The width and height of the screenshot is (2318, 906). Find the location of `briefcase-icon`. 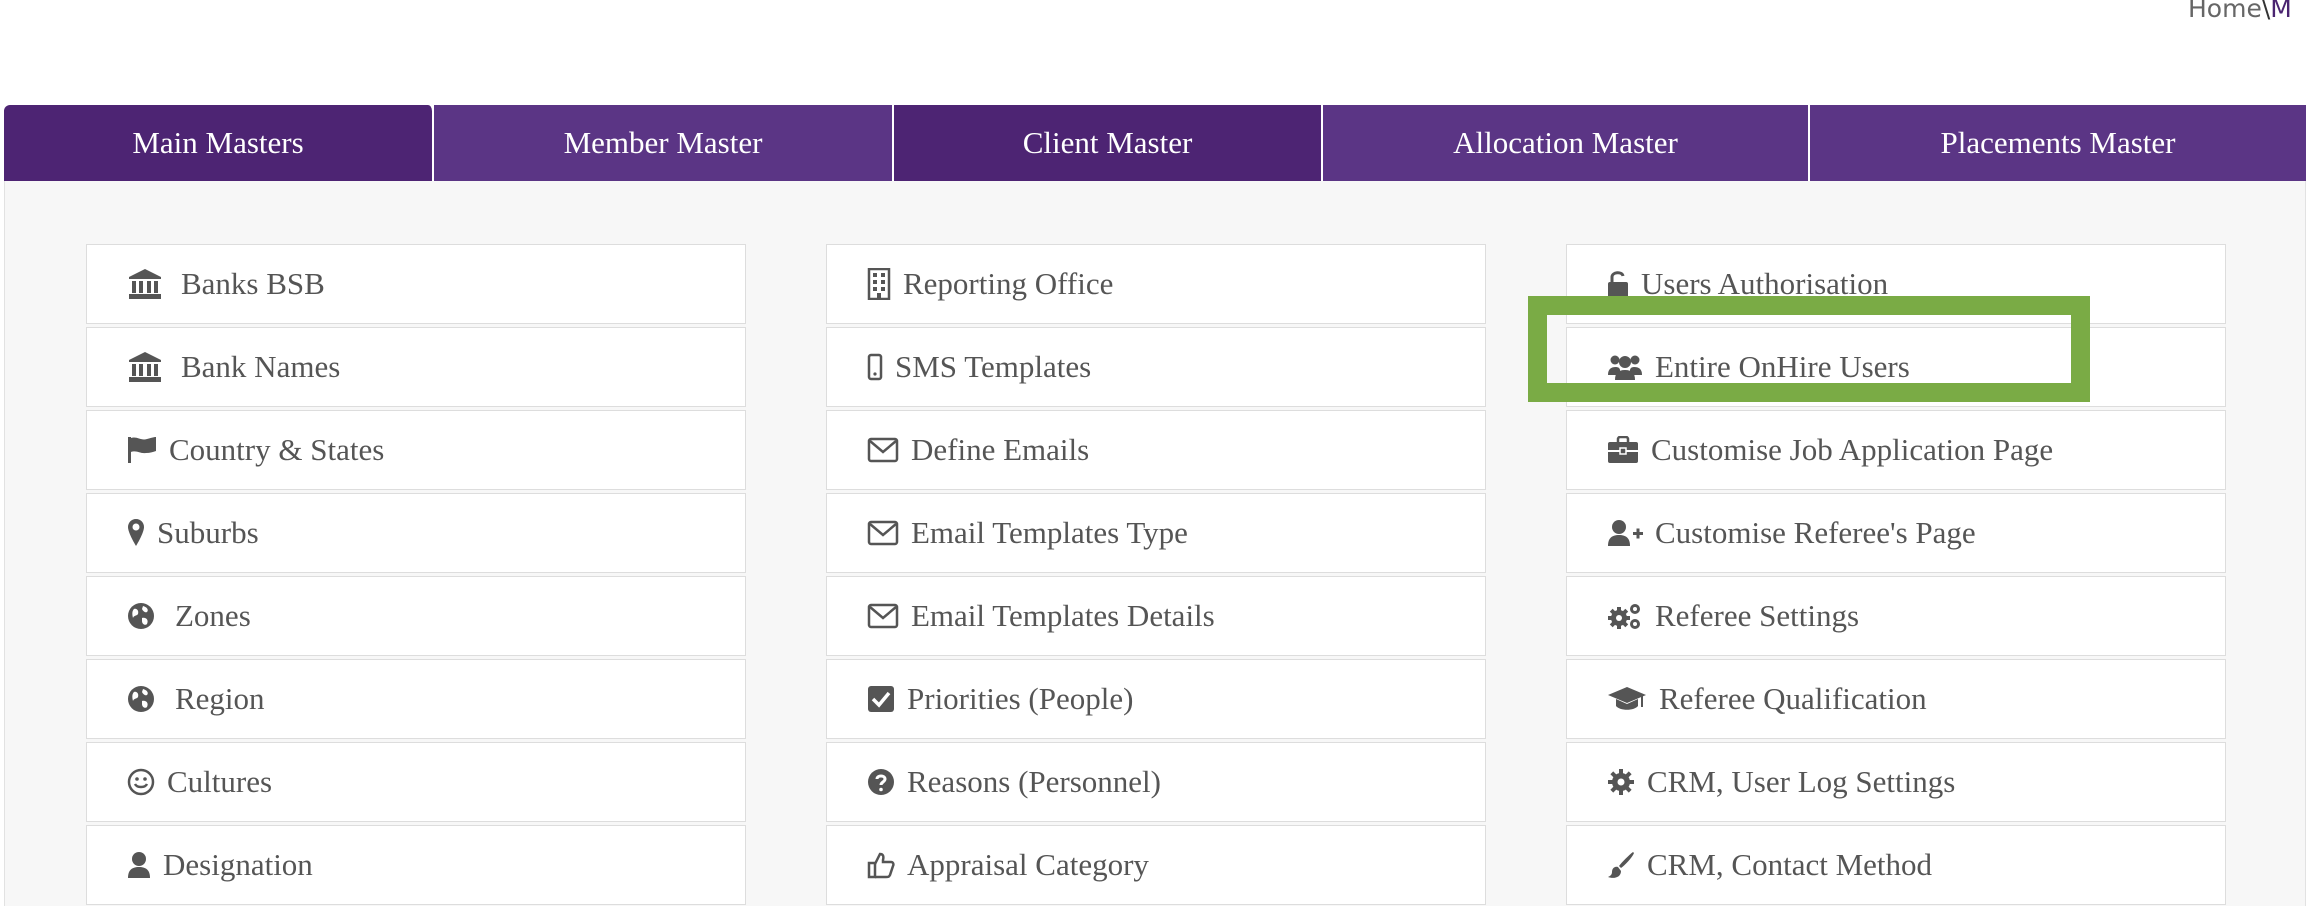

briefcase-icon is located at coordinates (1623, 450).